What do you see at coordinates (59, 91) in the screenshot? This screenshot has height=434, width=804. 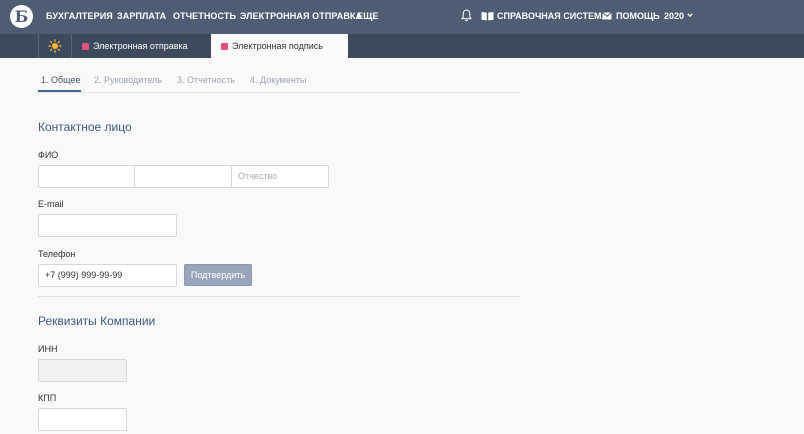 I see `active-step-indicator` at bounding box center [59, 91].